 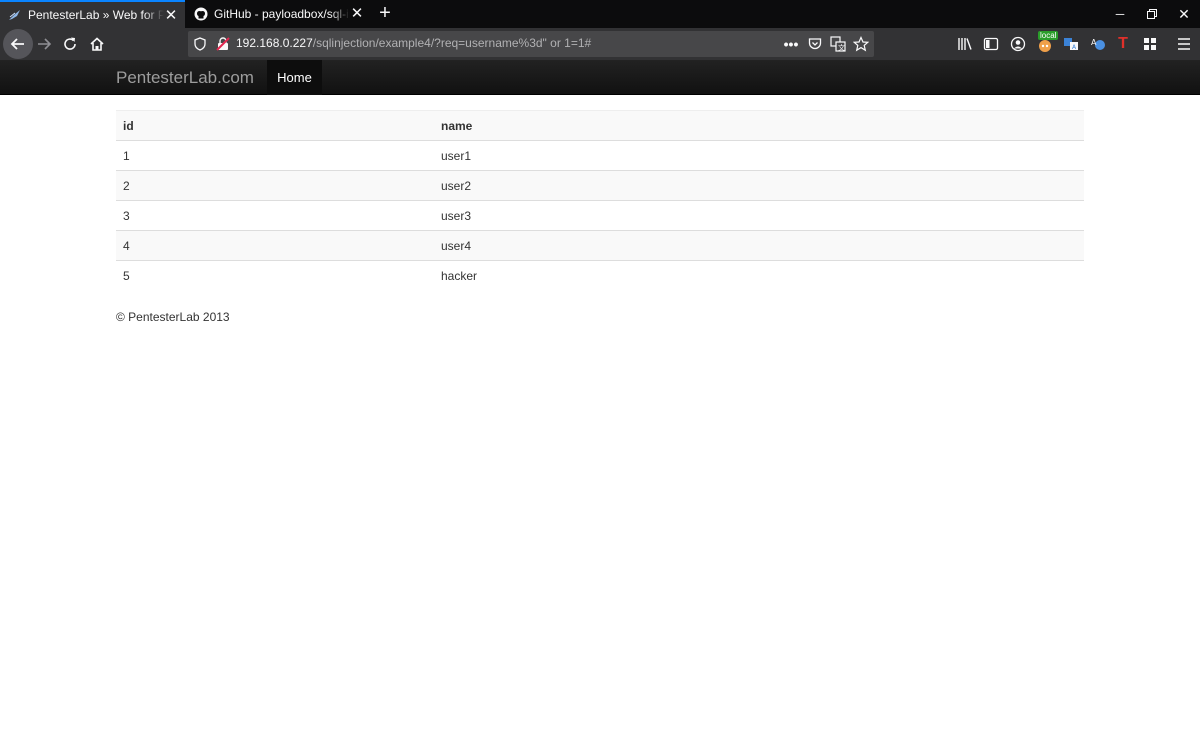 I want to click on translate-icon: 文, so click(x=838, y=44).